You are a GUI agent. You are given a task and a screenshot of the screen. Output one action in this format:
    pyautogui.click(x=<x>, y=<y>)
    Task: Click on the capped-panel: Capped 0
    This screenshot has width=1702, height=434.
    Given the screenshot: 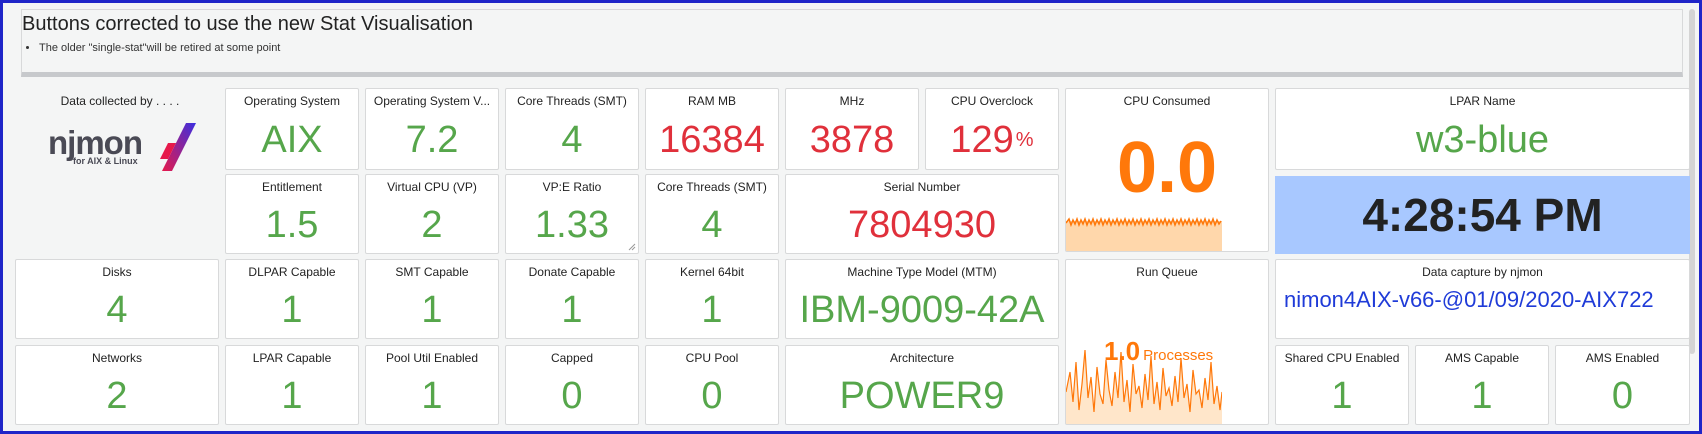 What is the action you would take?
    pyautogui.click(x=572, y=385)
    